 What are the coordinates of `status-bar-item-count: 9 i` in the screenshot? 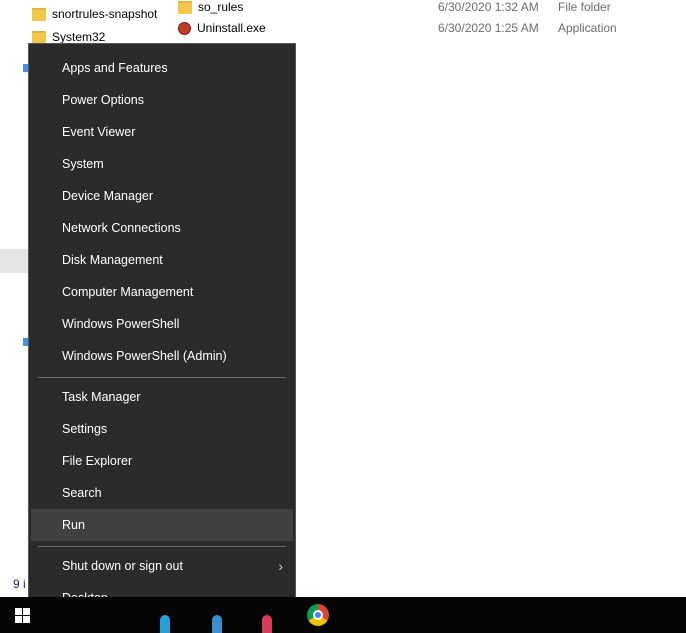 It's located at (19, 584).